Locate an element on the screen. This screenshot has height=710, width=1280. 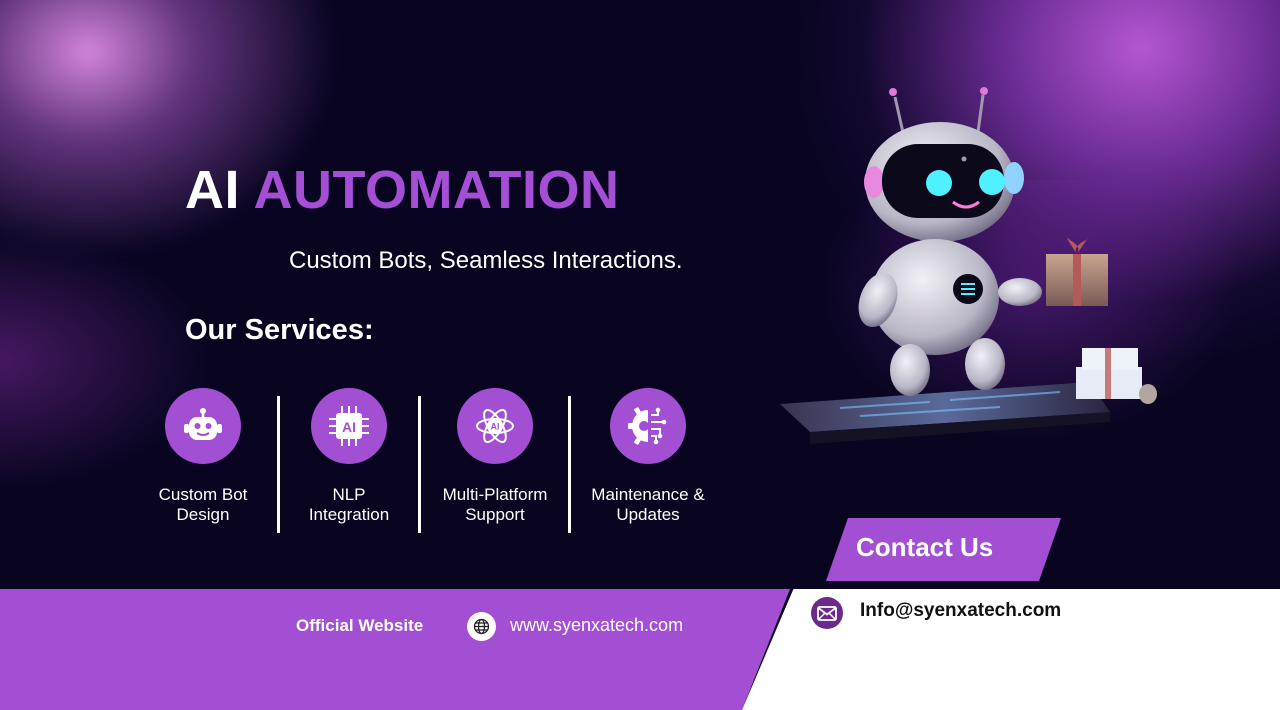
mail-icon is located at coordinates (827, 613).